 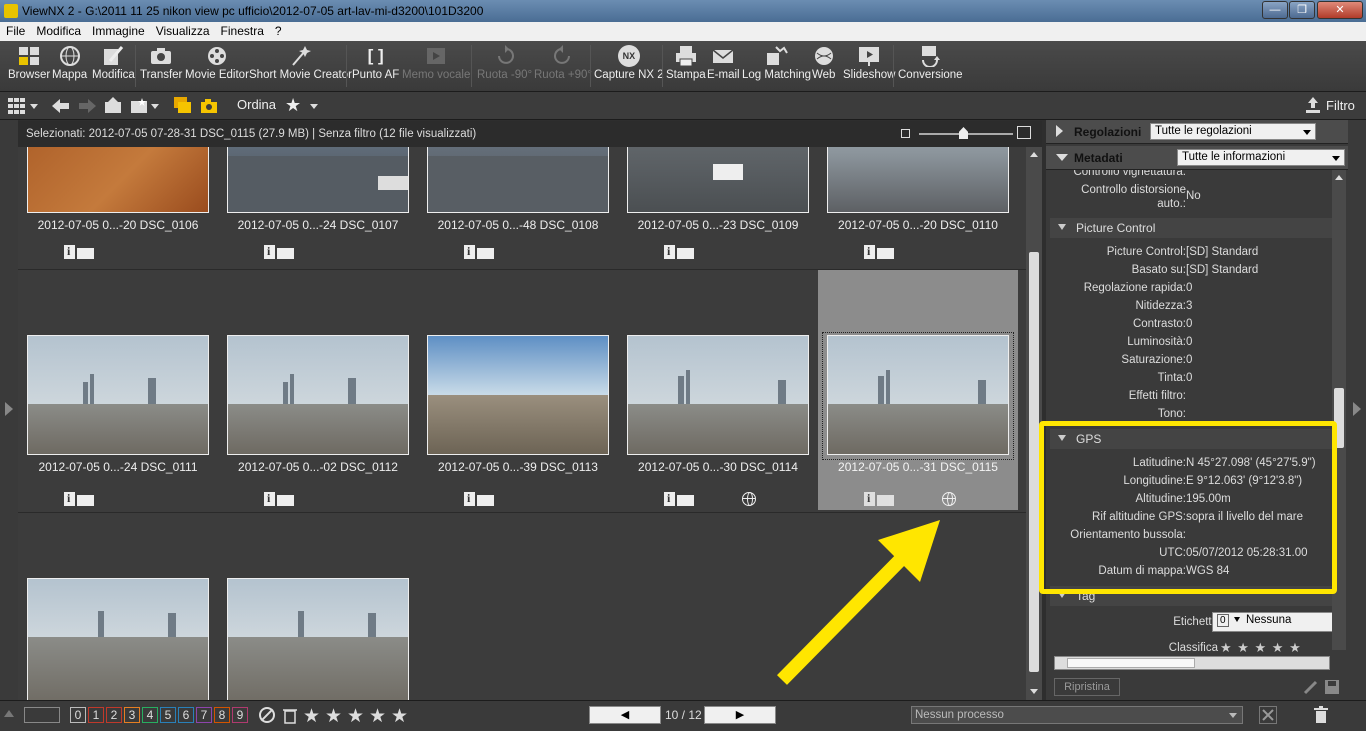 What do you see at coordinates (78, 715) in the screenshot?
I see `label-filter-0: 0` at bounding box center [78, 715].